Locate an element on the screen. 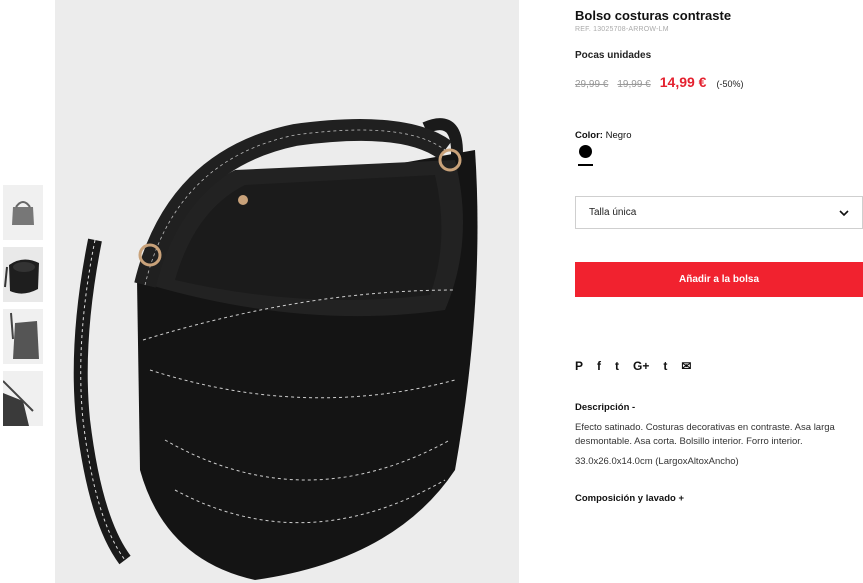 The image size is (863, 583). color-label: Color: Negro is located at coordinates (603, 135).